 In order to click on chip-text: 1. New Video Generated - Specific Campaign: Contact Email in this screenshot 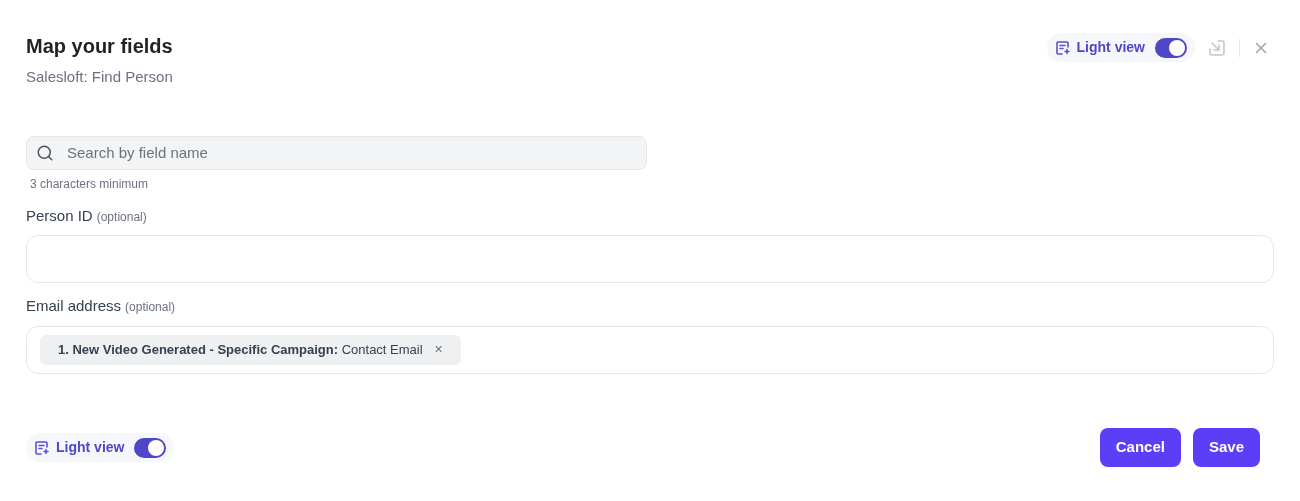, I will do `click(240, 349)`.